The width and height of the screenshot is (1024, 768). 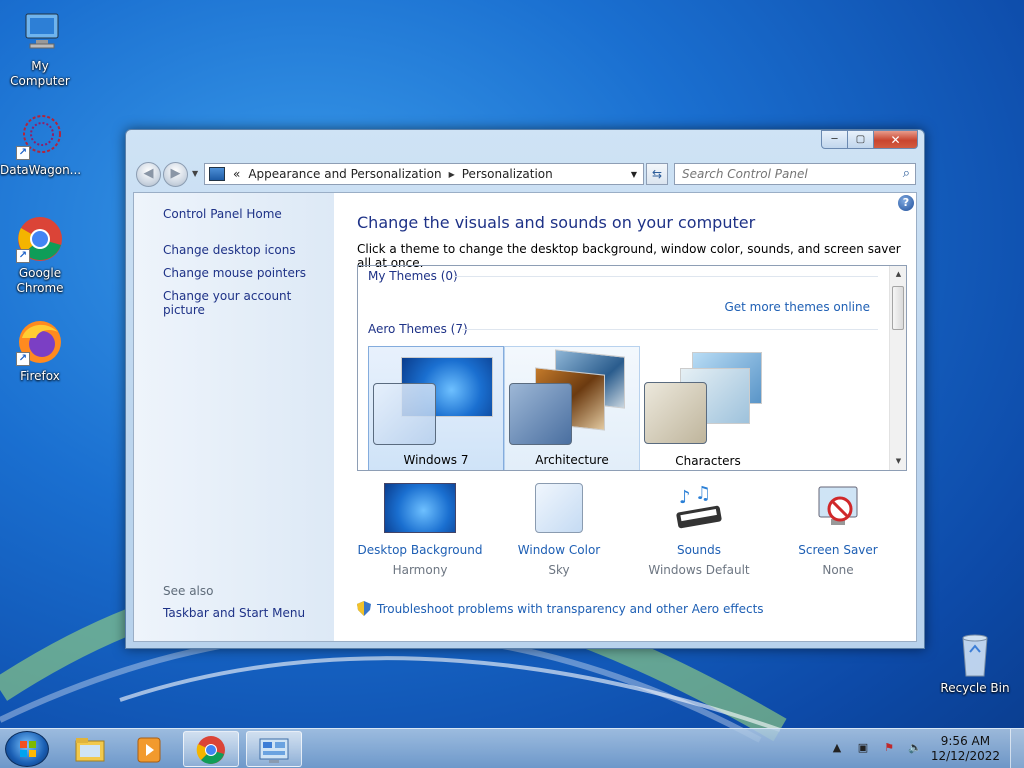 I want to click on window-color-option: Window Color Sky, so click(x=559, y=530).